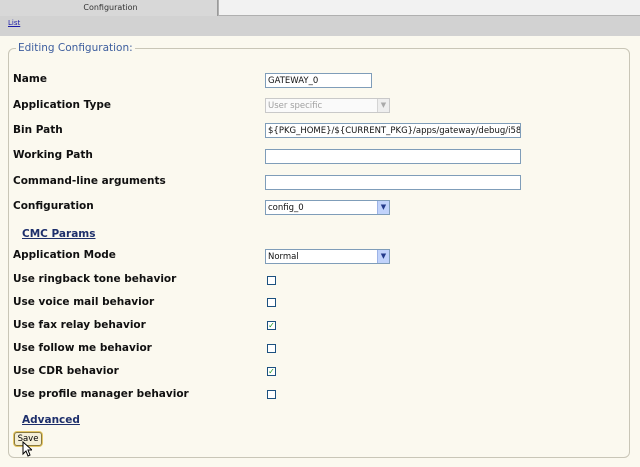 Image resolution: width=640 pixels, height=467 pixels. What do you see at coordinates (84, 302) in the screenshot?
I see `voice-mail-label: Use voice mail behavior` at bounding box center [84, 302].